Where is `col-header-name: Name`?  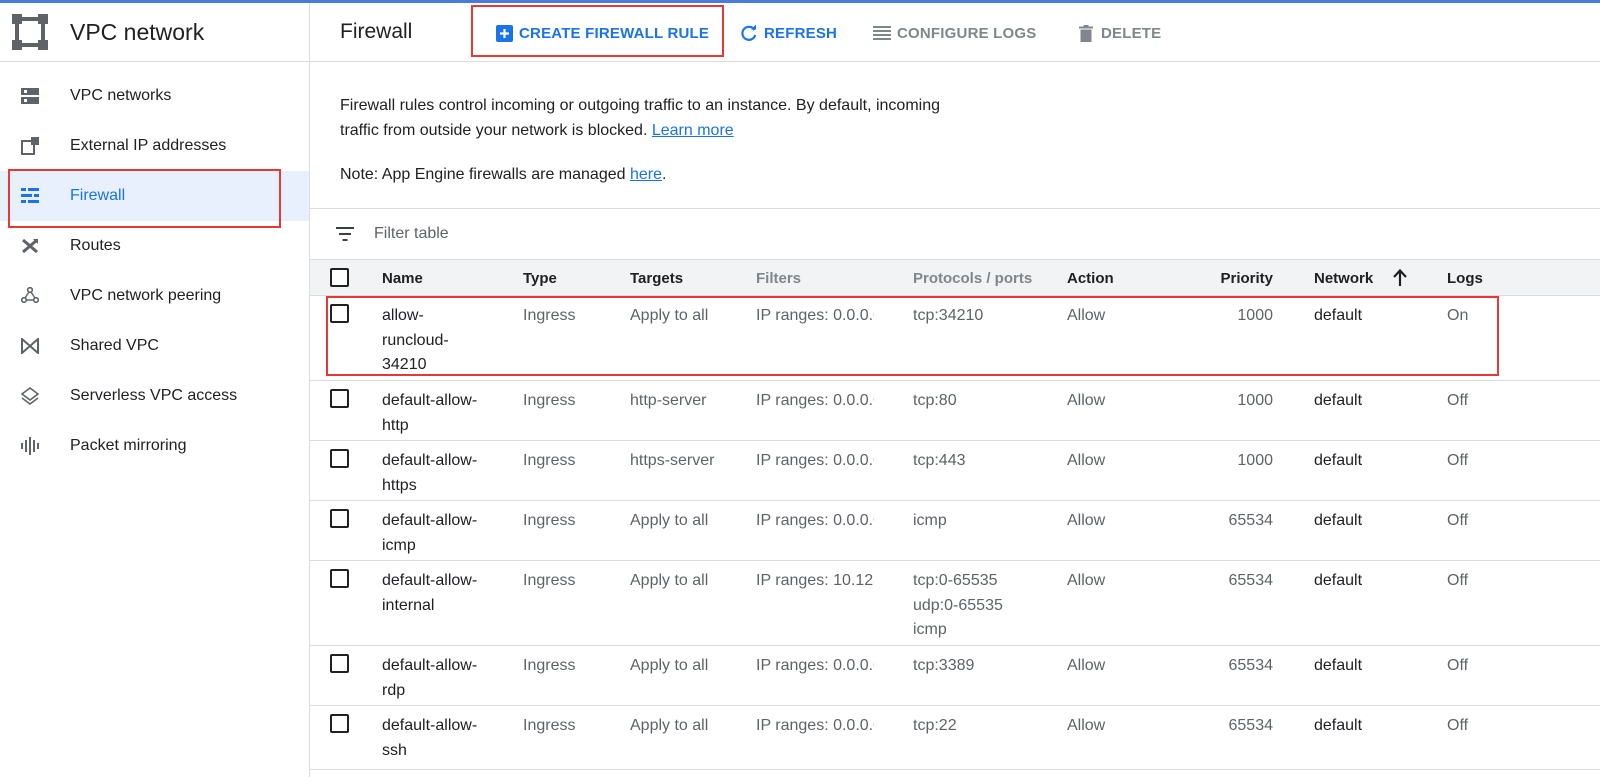
col-header-name: Name is located at coordinates (402, 278).